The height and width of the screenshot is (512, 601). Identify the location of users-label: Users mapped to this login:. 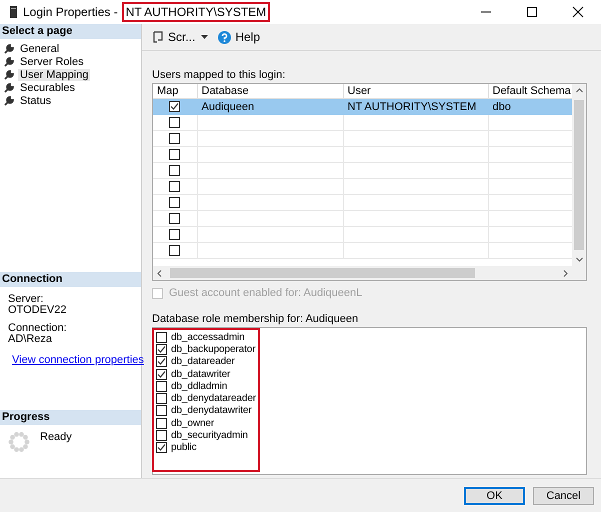
(219, 75).